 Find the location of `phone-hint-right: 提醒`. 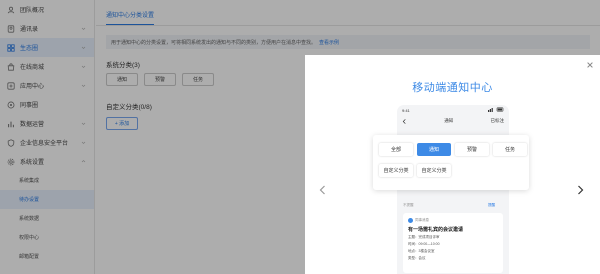

phone-hint-right: 提醒 is located at coordinates (491, 205).